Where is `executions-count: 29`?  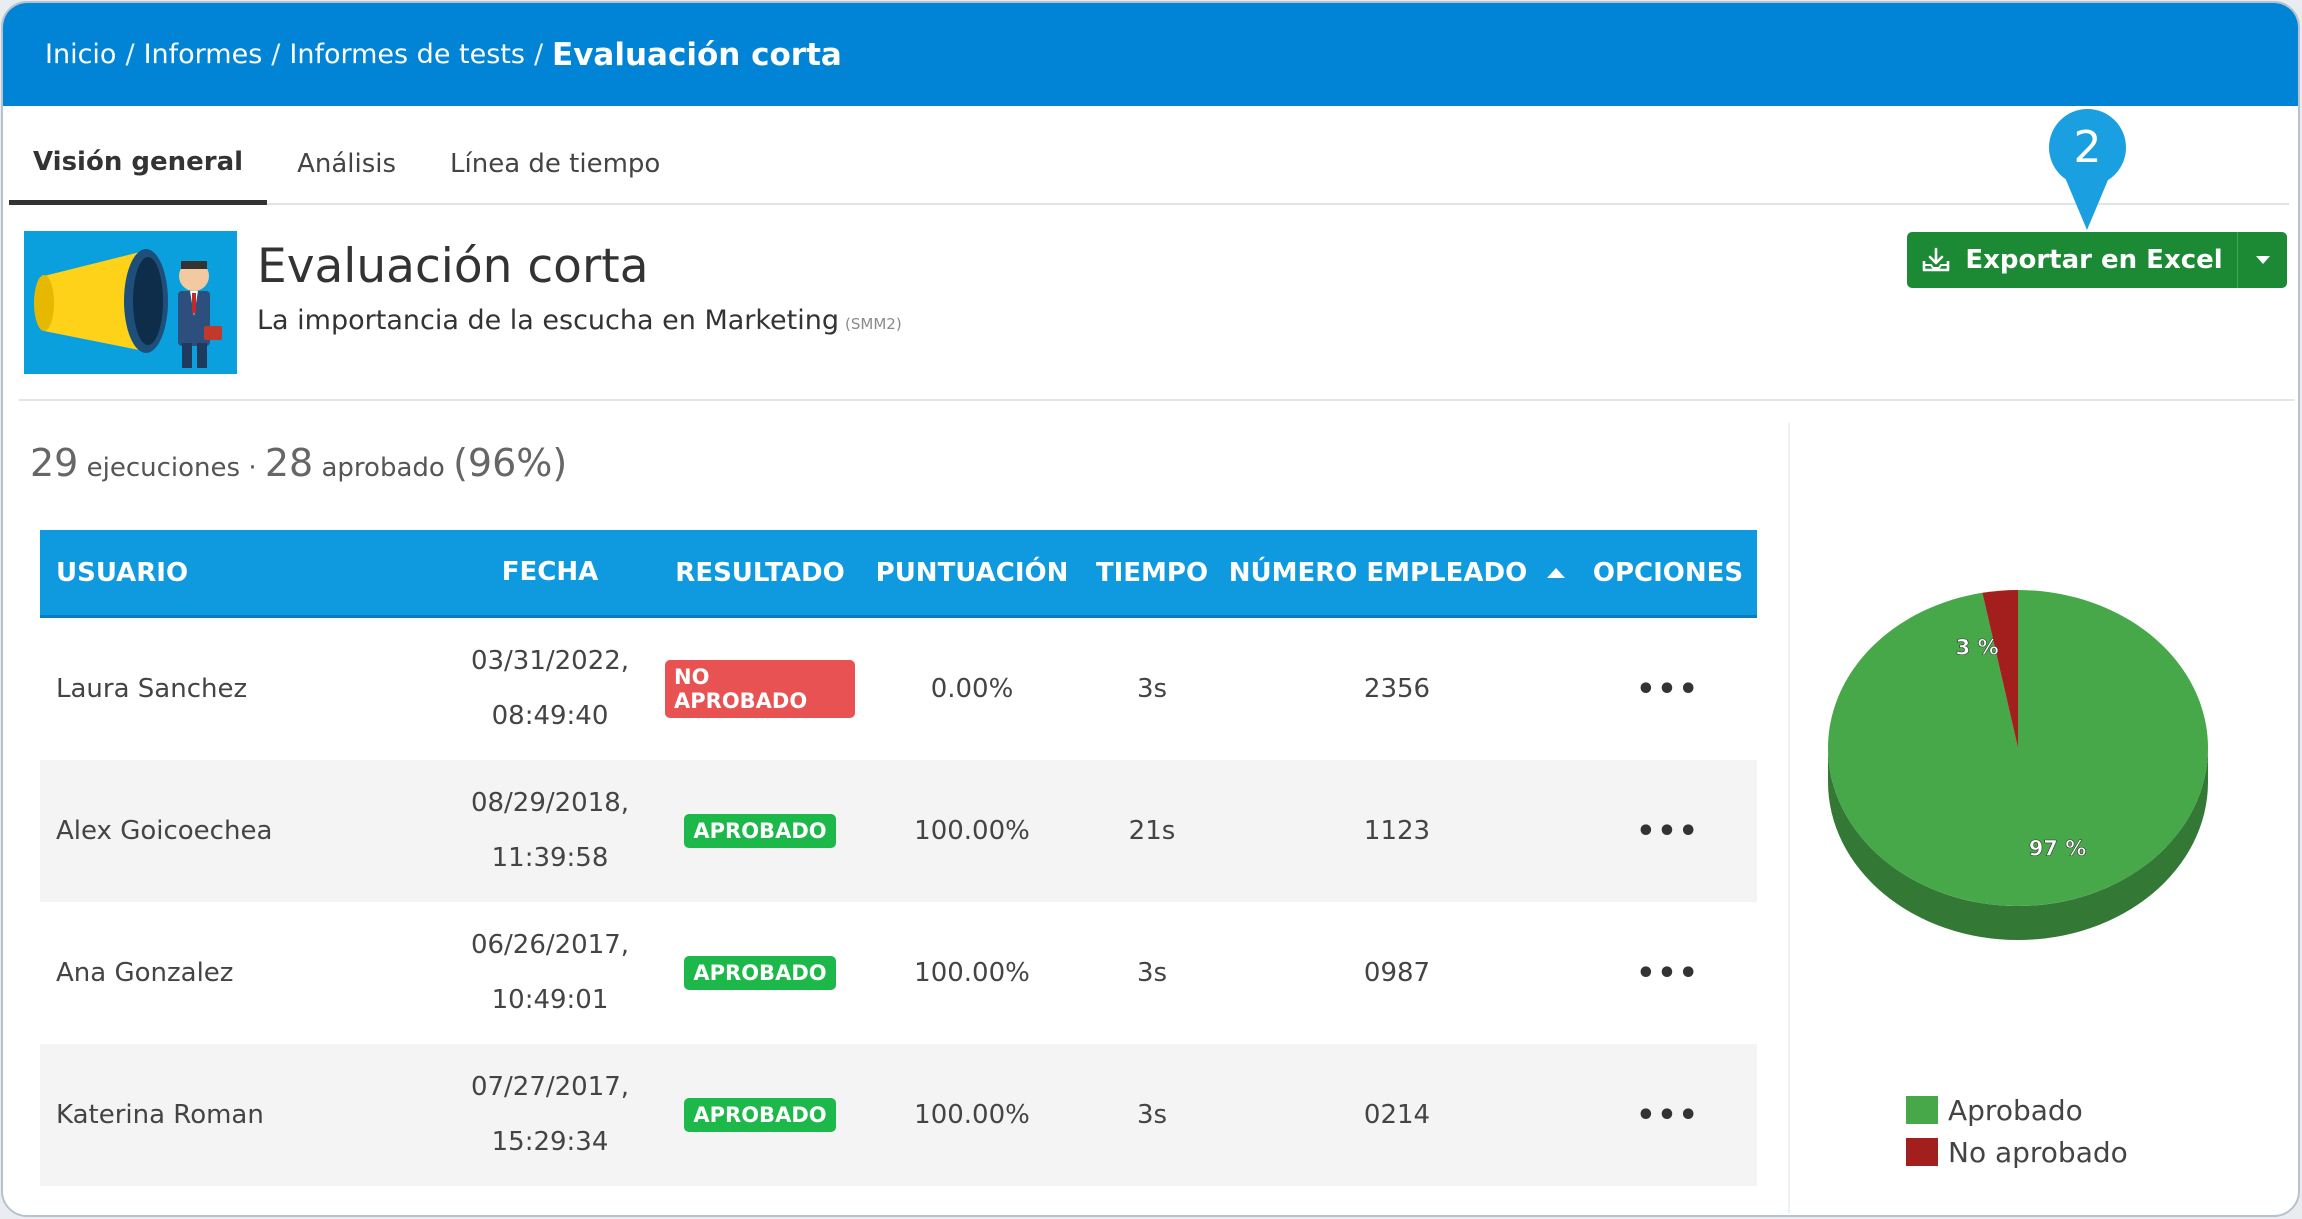
executions-count: 29 is located at coordinates (54, 463).